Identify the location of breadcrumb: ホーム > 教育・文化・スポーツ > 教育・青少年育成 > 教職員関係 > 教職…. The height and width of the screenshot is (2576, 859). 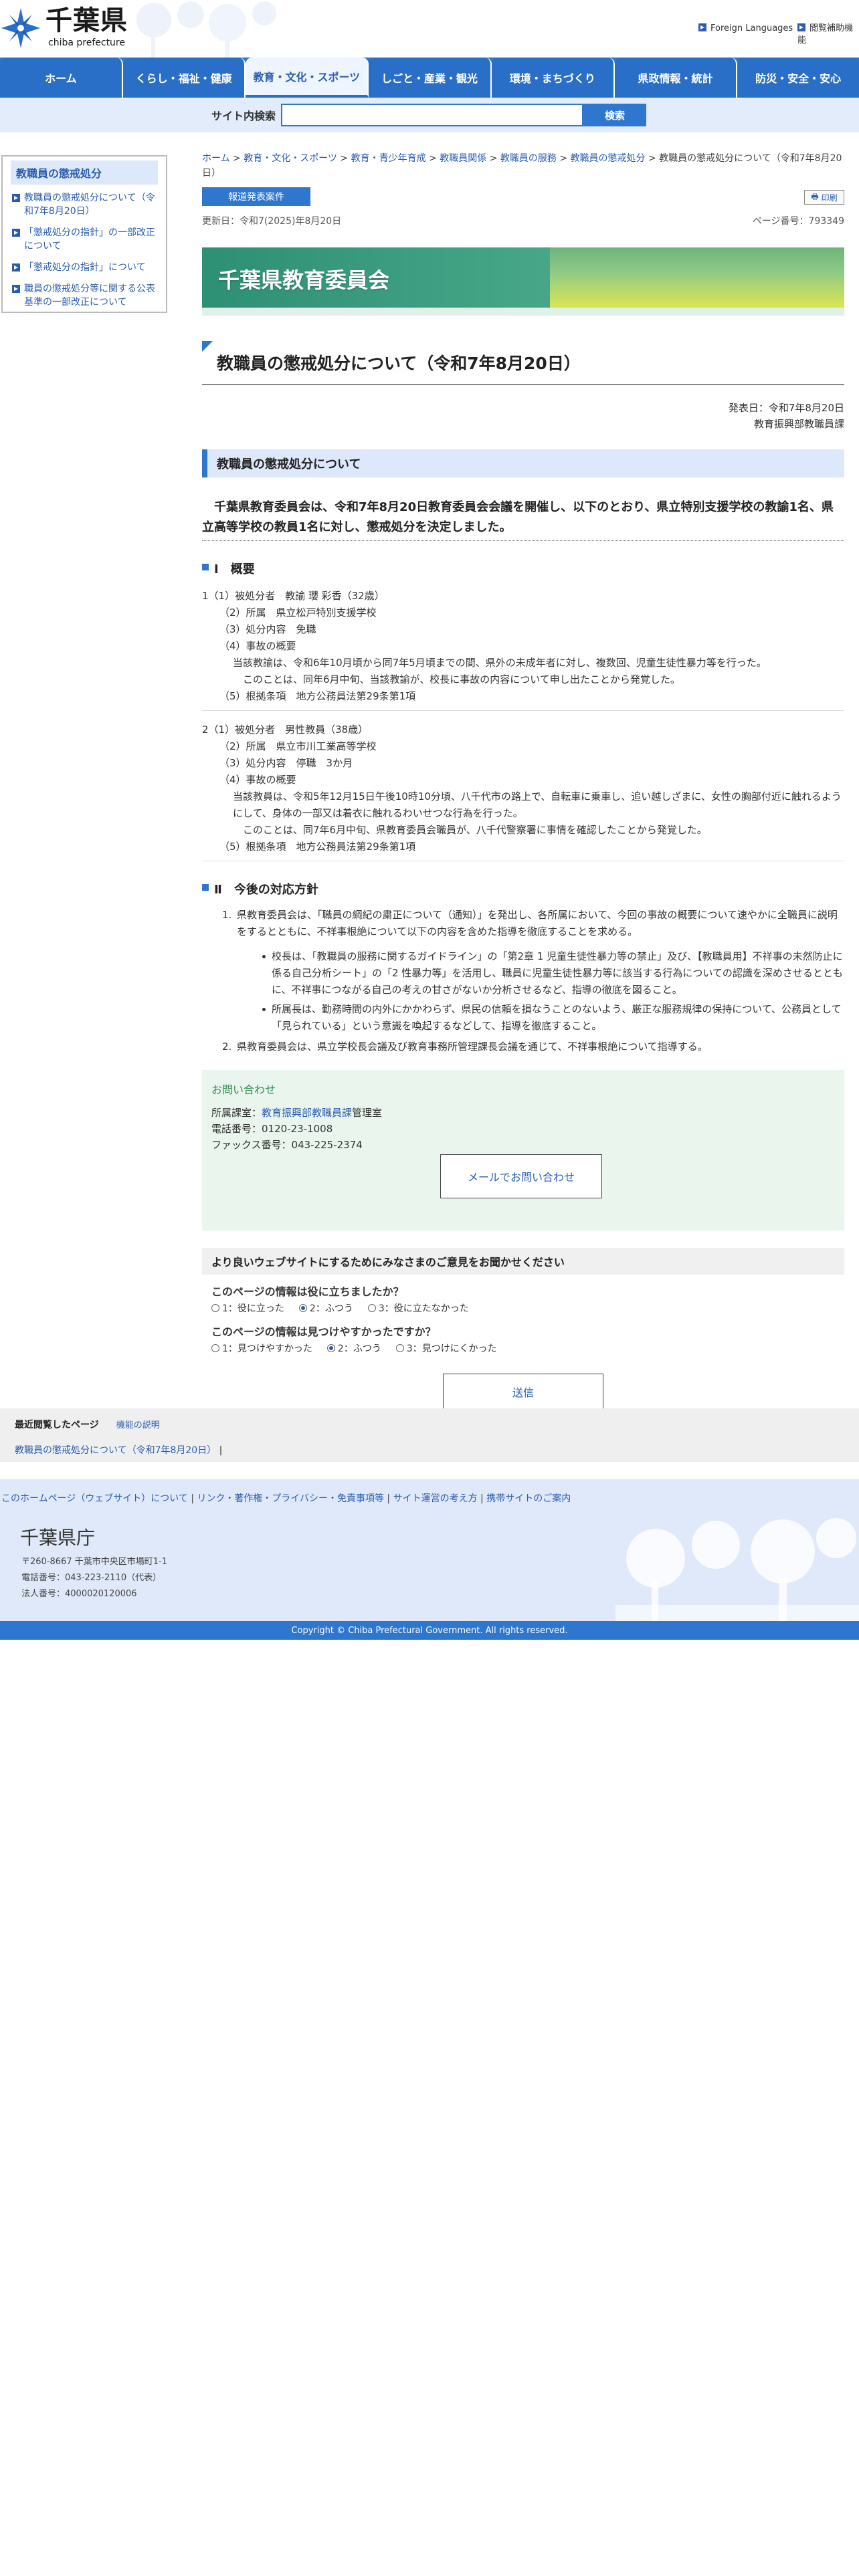
(522, 166).